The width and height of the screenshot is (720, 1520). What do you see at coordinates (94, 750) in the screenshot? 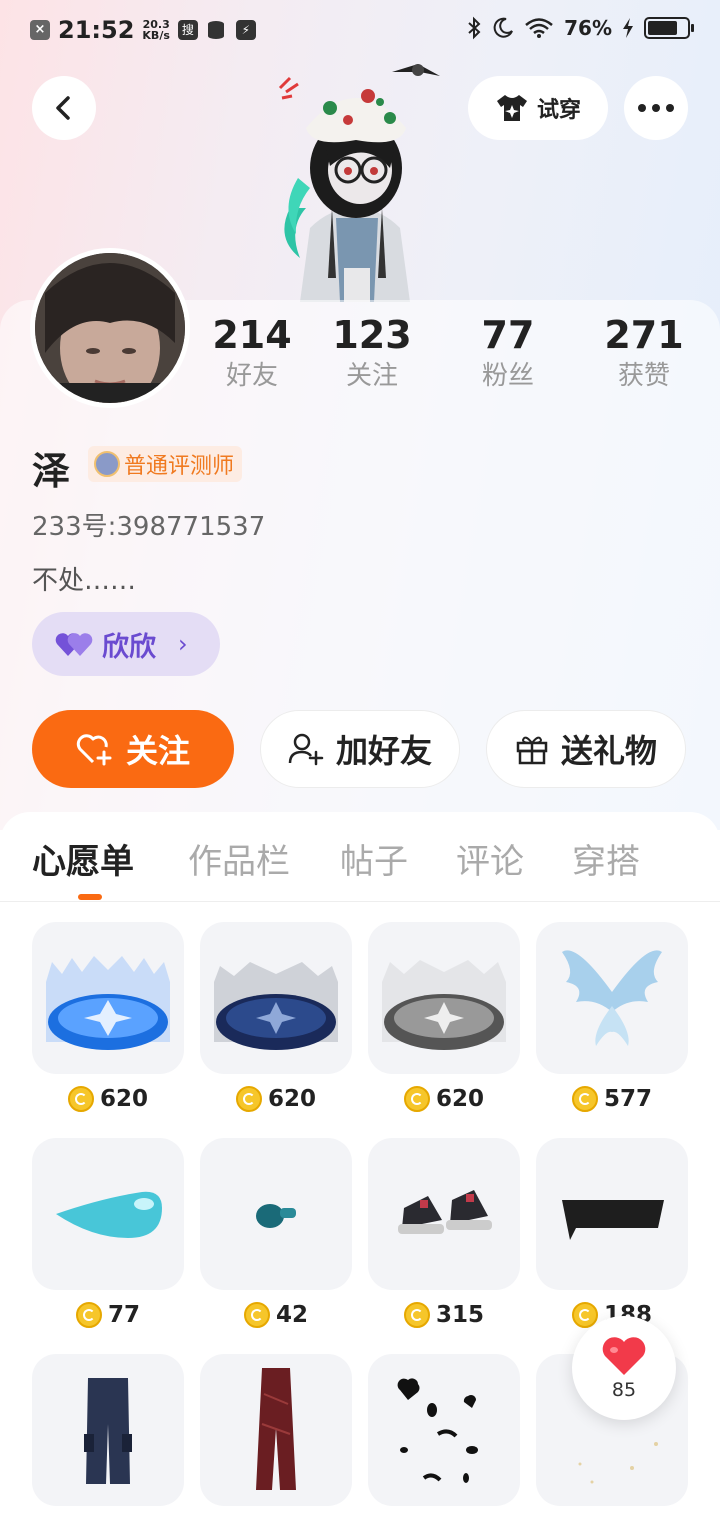
I see `heart-plus-icon` at bounding box center [94, 750].